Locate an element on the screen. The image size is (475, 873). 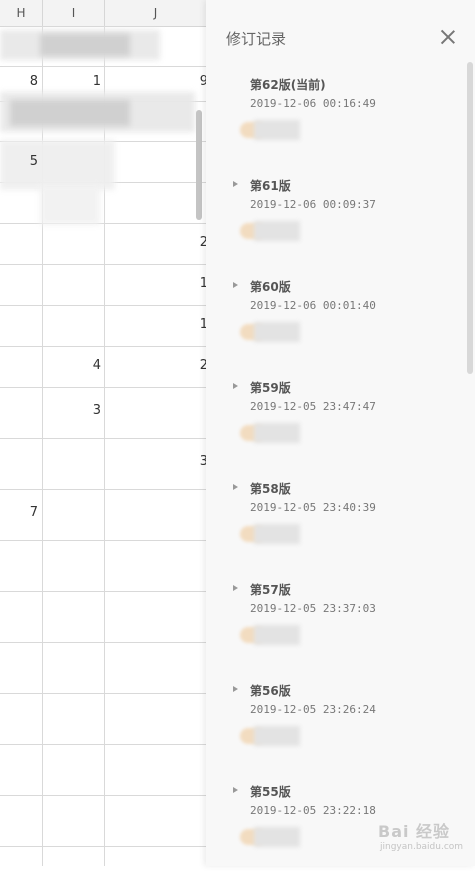
version-item-58: 第58版 2019-12-05 23:40:39 is located at coordinates (333, 525).